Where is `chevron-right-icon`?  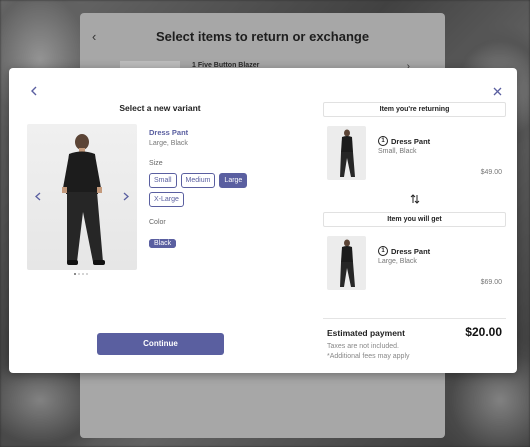
chevron-right-icon is located at coordinates (126, 196).